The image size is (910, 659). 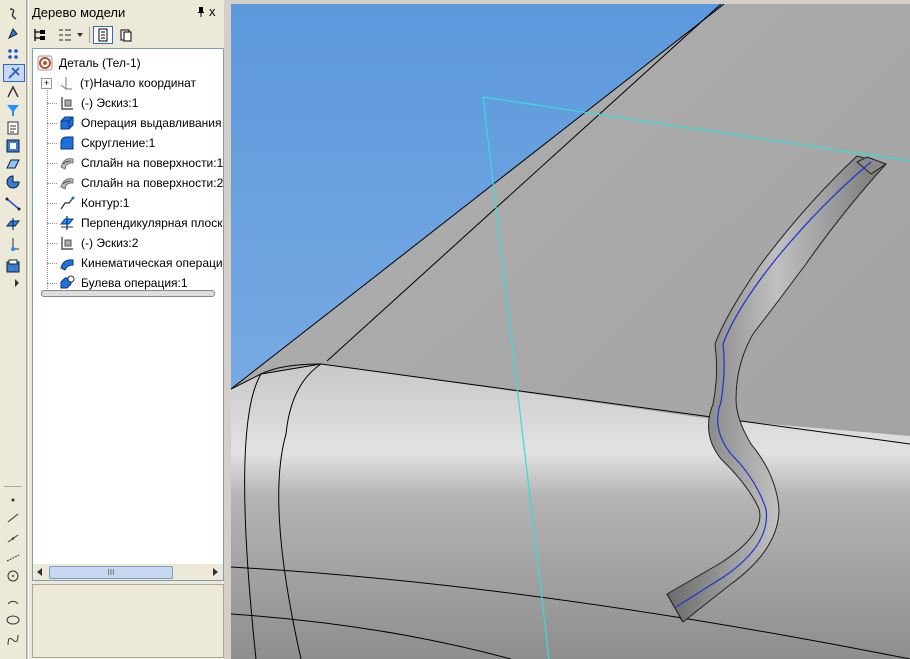 What do you see at coordinates (67, 143) in the screenshot?
I see `fillet-icon` at bounding box center [67, 143].